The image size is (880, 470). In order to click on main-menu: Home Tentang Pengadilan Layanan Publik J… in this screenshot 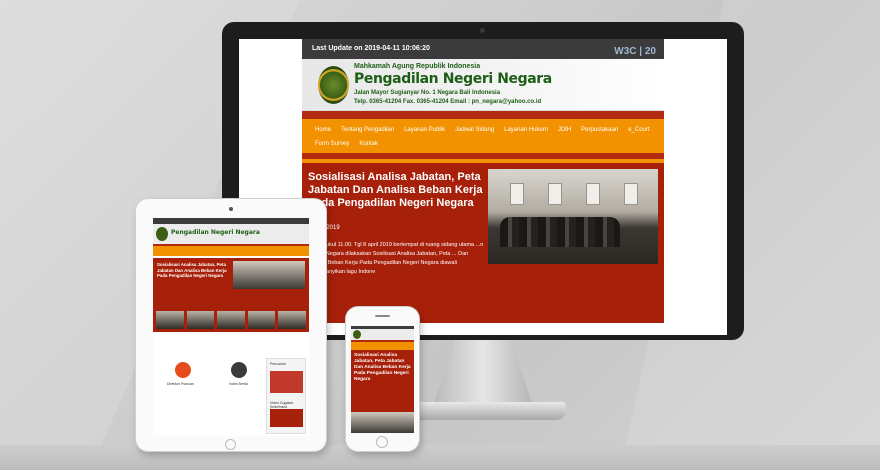, I will do `click(483, 136)`.